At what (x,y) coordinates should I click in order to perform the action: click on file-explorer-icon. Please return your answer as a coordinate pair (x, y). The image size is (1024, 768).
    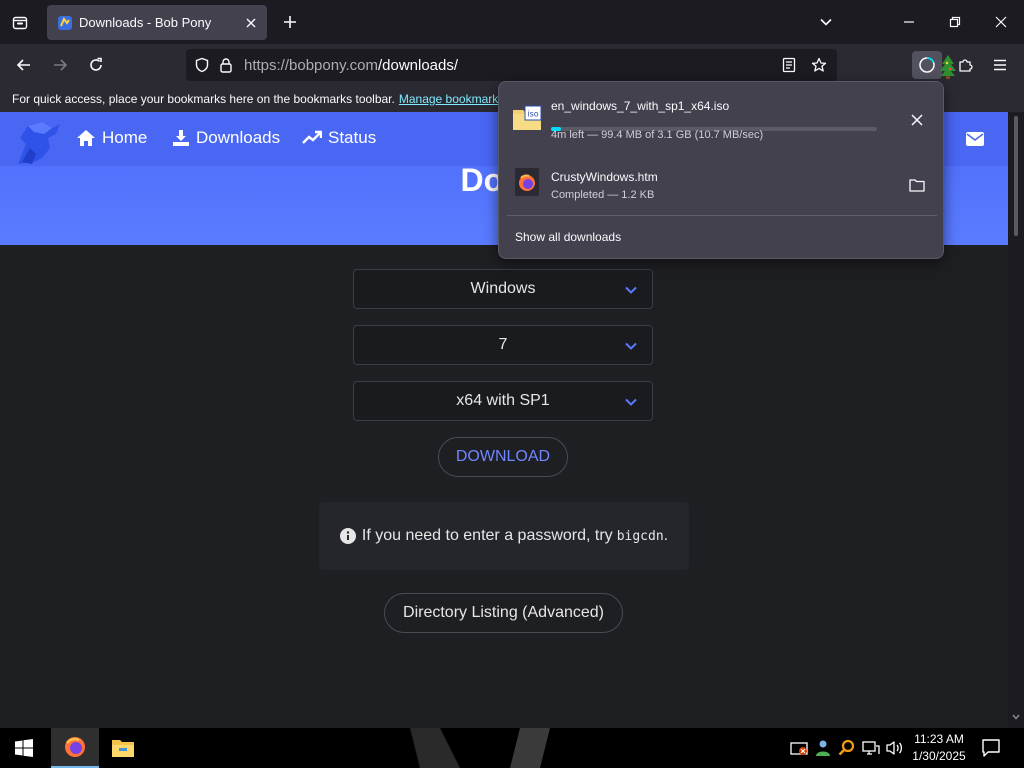
    Looking at the image, I should click on (123, 748).